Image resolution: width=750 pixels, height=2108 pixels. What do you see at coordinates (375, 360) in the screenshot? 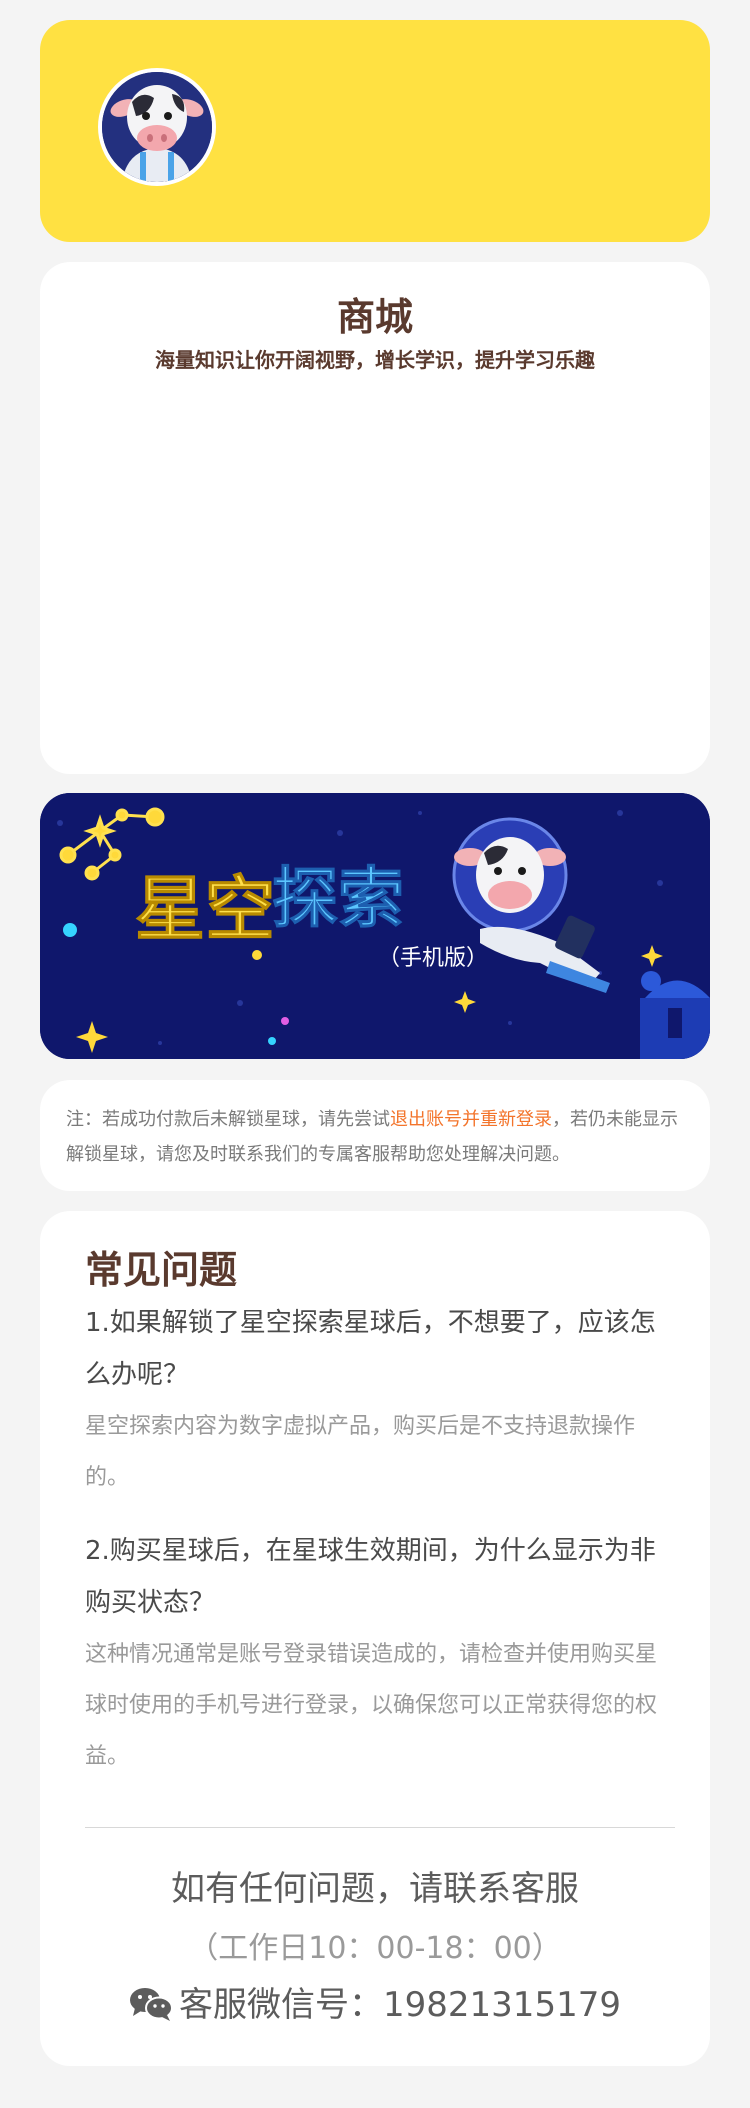
I see `shop-subtitle: 海量知识让你开阔视野，增长学识，提升学习乐趣` at bounding box center [375, 360].